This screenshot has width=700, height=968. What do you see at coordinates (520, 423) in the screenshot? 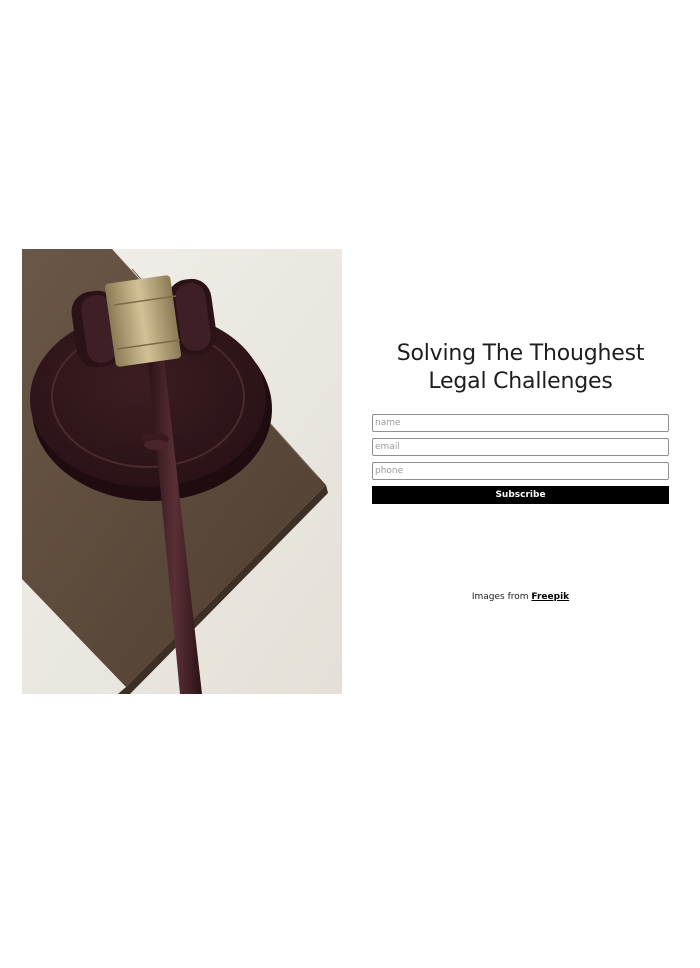
I see `name-field` at bounding box center [520, 423].